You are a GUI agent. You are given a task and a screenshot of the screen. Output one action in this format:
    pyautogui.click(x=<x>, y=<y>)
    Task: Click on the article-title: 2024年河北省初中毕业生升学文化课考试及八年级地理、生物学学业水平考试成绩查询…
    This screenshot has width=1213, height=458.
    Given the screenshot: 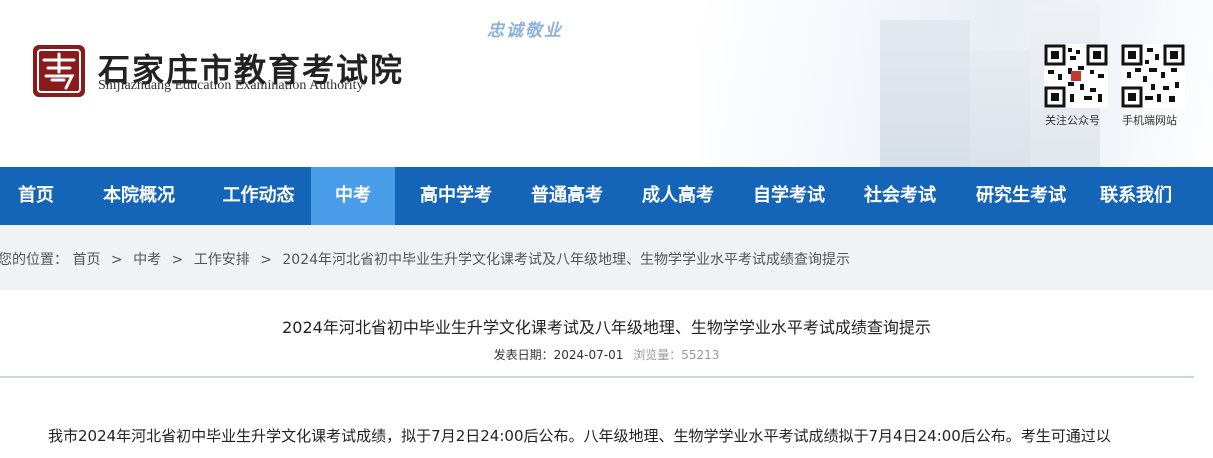 What is the action you would take?
    pyautogui.click(x=606, y=327)
    